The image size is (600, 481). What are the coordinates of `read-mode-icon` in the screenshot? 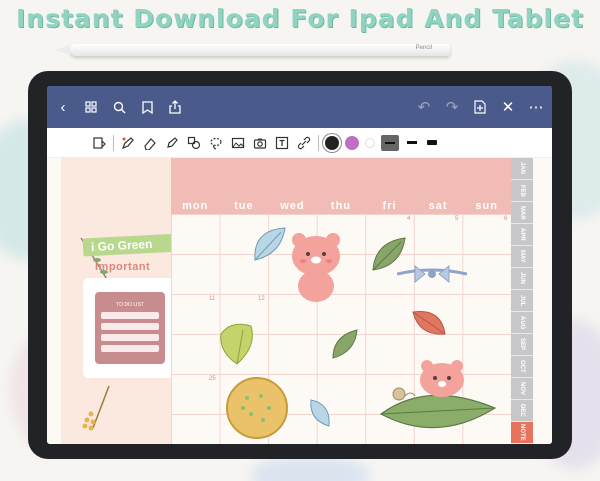 It's located at (99, 143).